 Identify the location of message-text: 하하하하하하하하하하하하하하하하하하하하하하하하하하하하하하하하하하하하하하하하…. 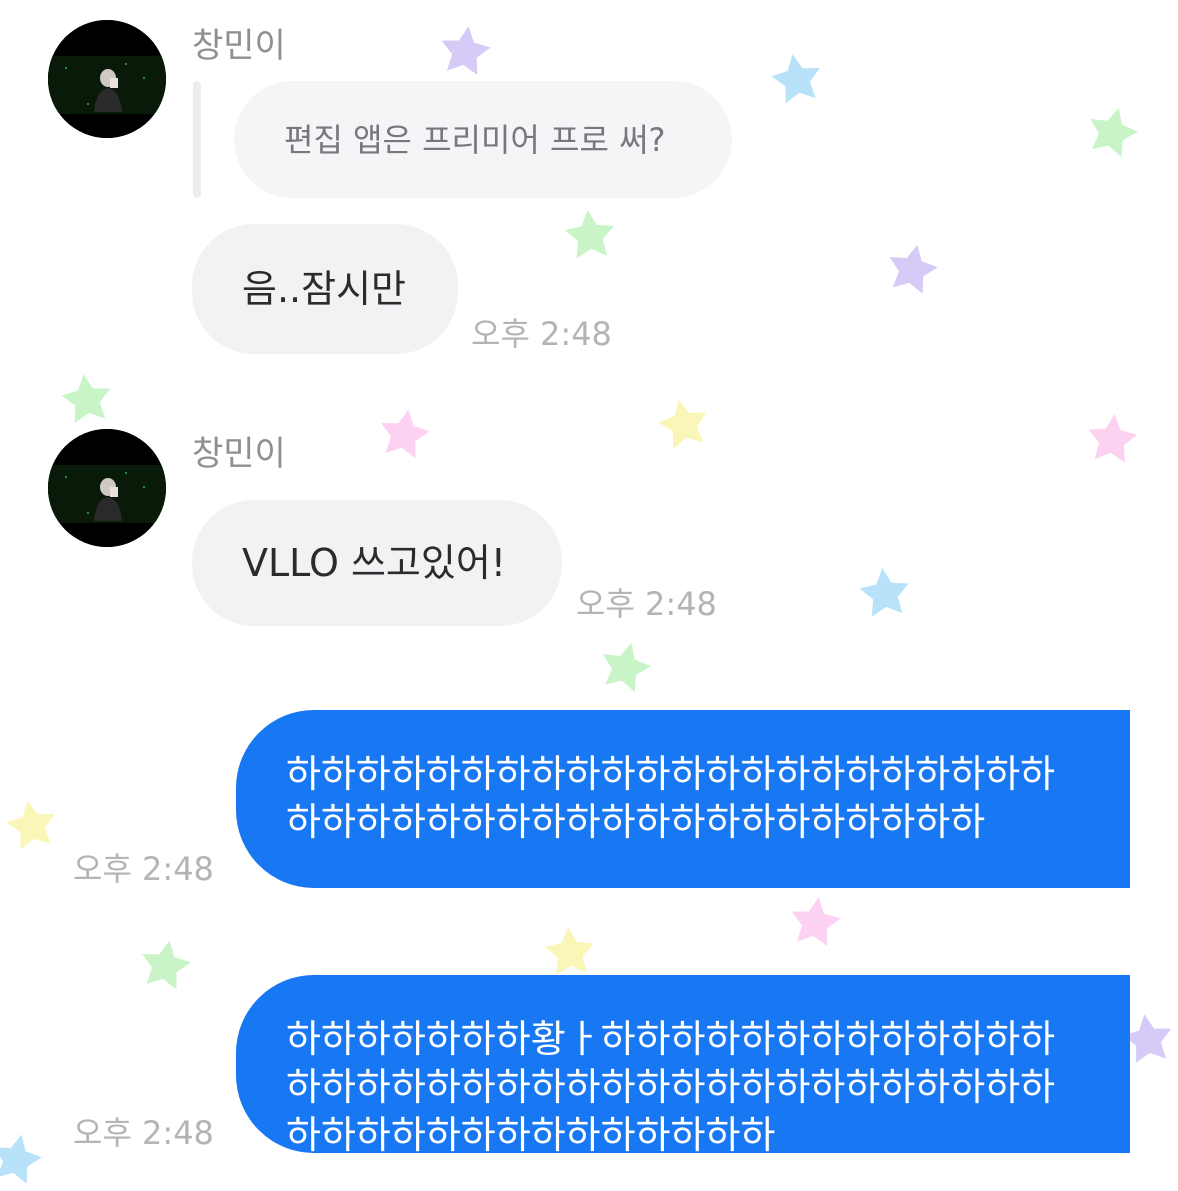
(671, 798).